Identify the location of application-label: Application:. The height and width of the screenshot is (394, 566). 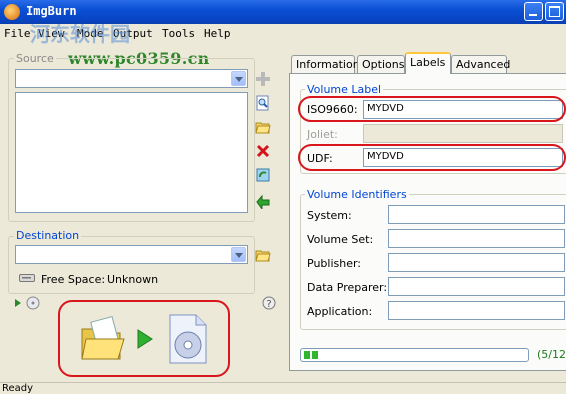
(340, 311).